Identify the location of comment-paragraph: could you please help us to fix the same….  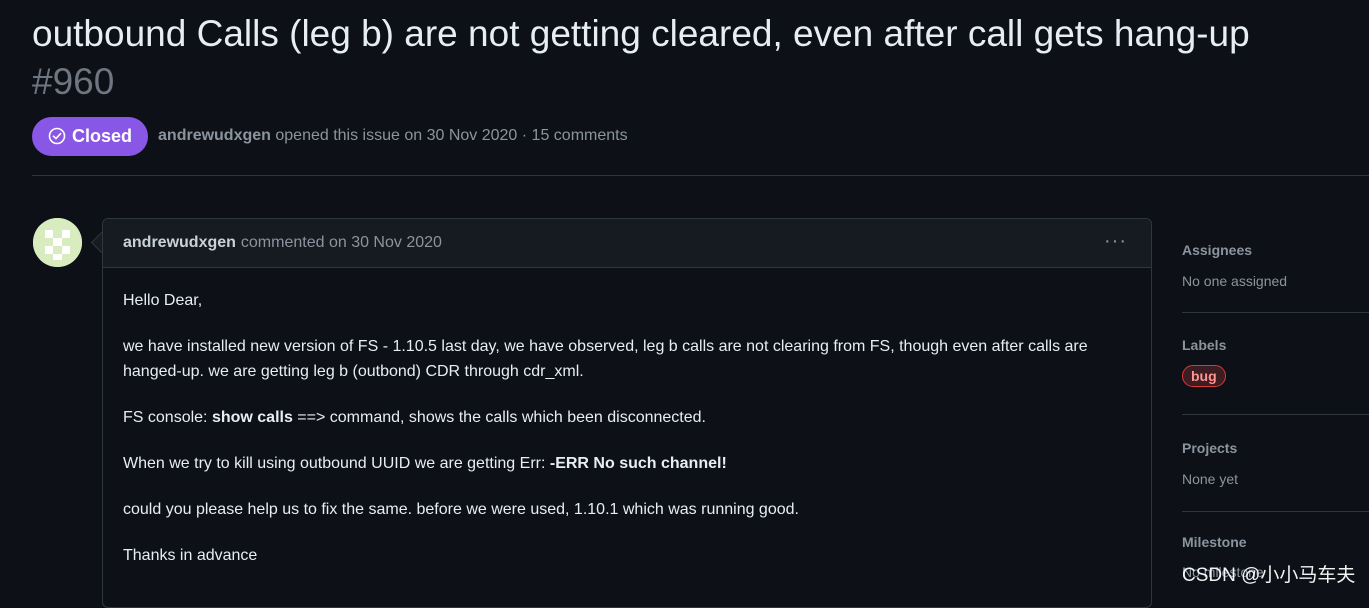
(461, 509).